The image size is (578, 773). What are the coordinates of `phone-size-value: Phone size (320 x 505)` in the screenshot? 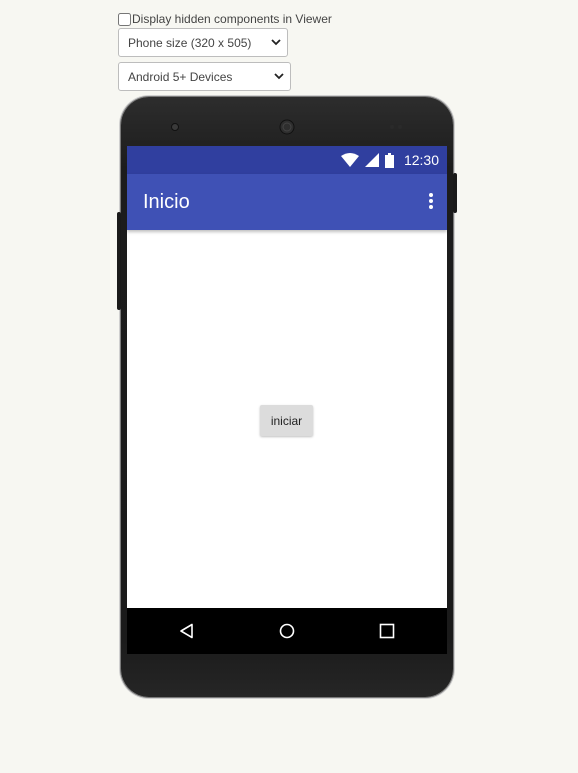 It's located at (190, 42).